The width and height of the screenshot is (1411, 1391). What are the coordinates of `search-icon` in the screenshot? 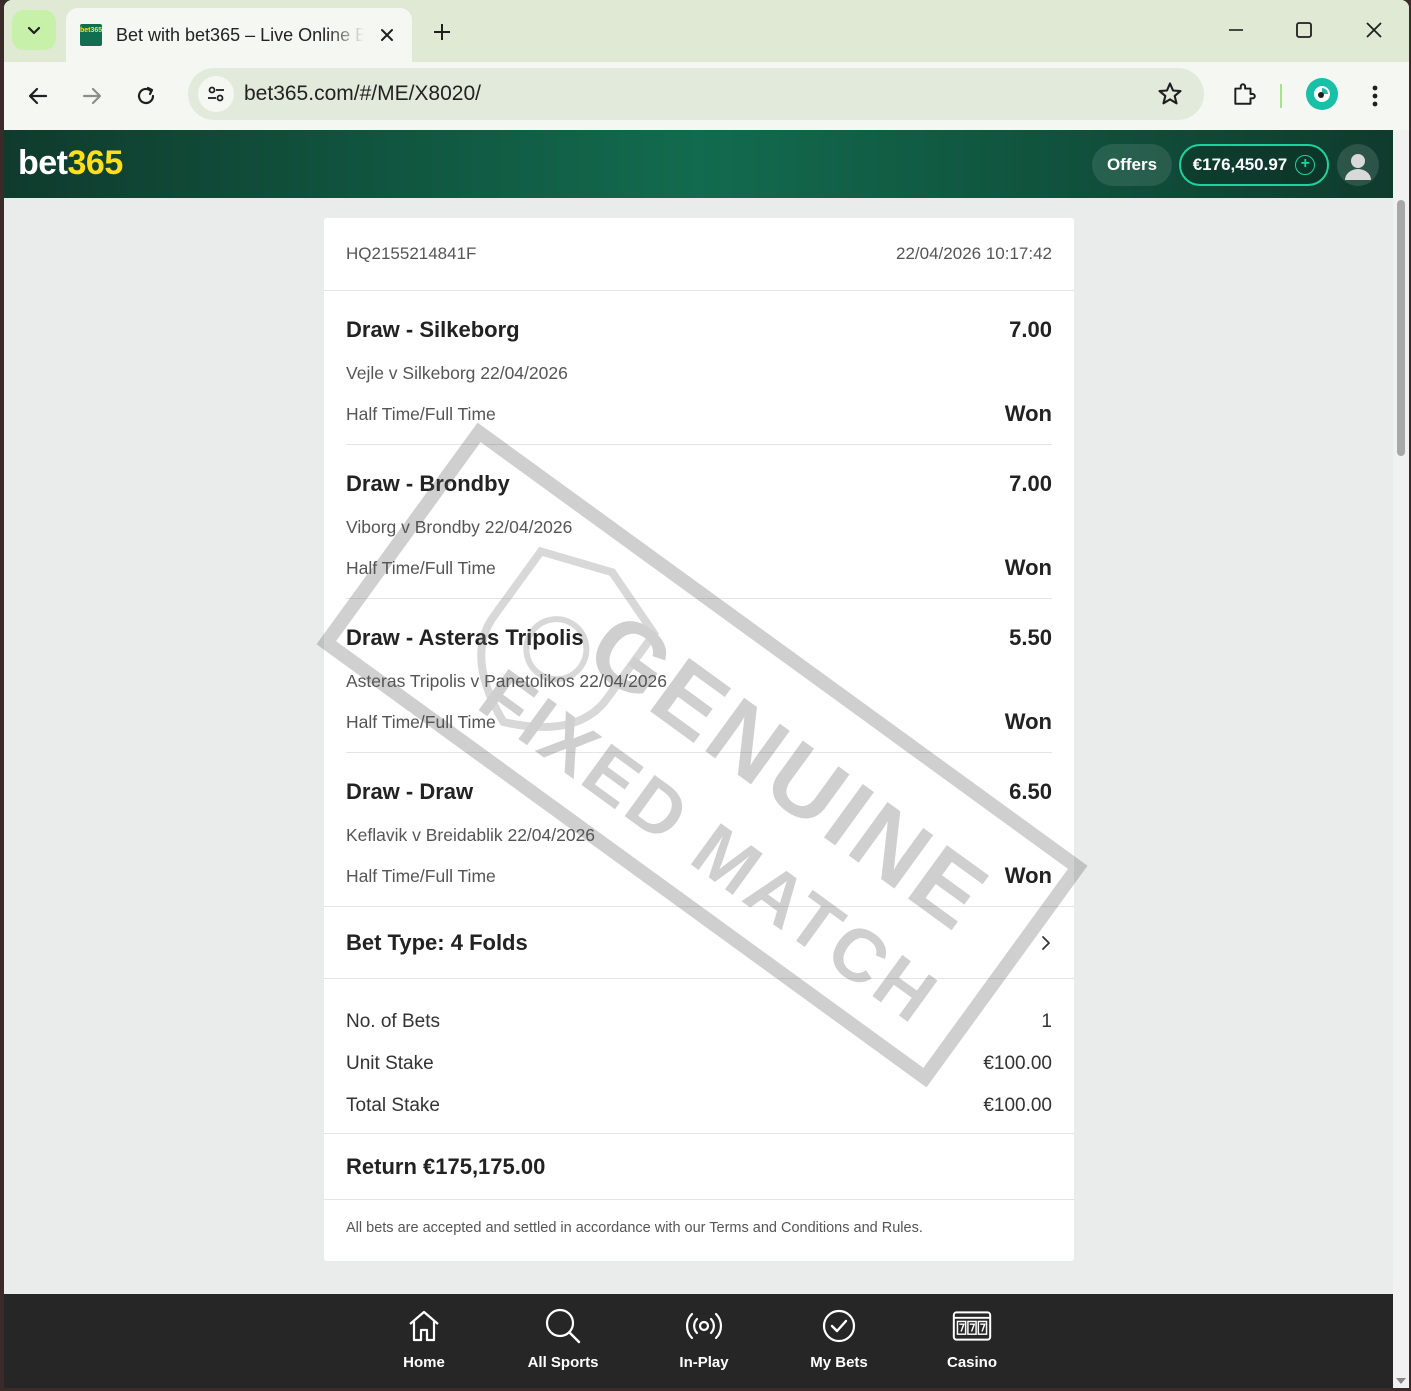 It's located at (563, 1326).